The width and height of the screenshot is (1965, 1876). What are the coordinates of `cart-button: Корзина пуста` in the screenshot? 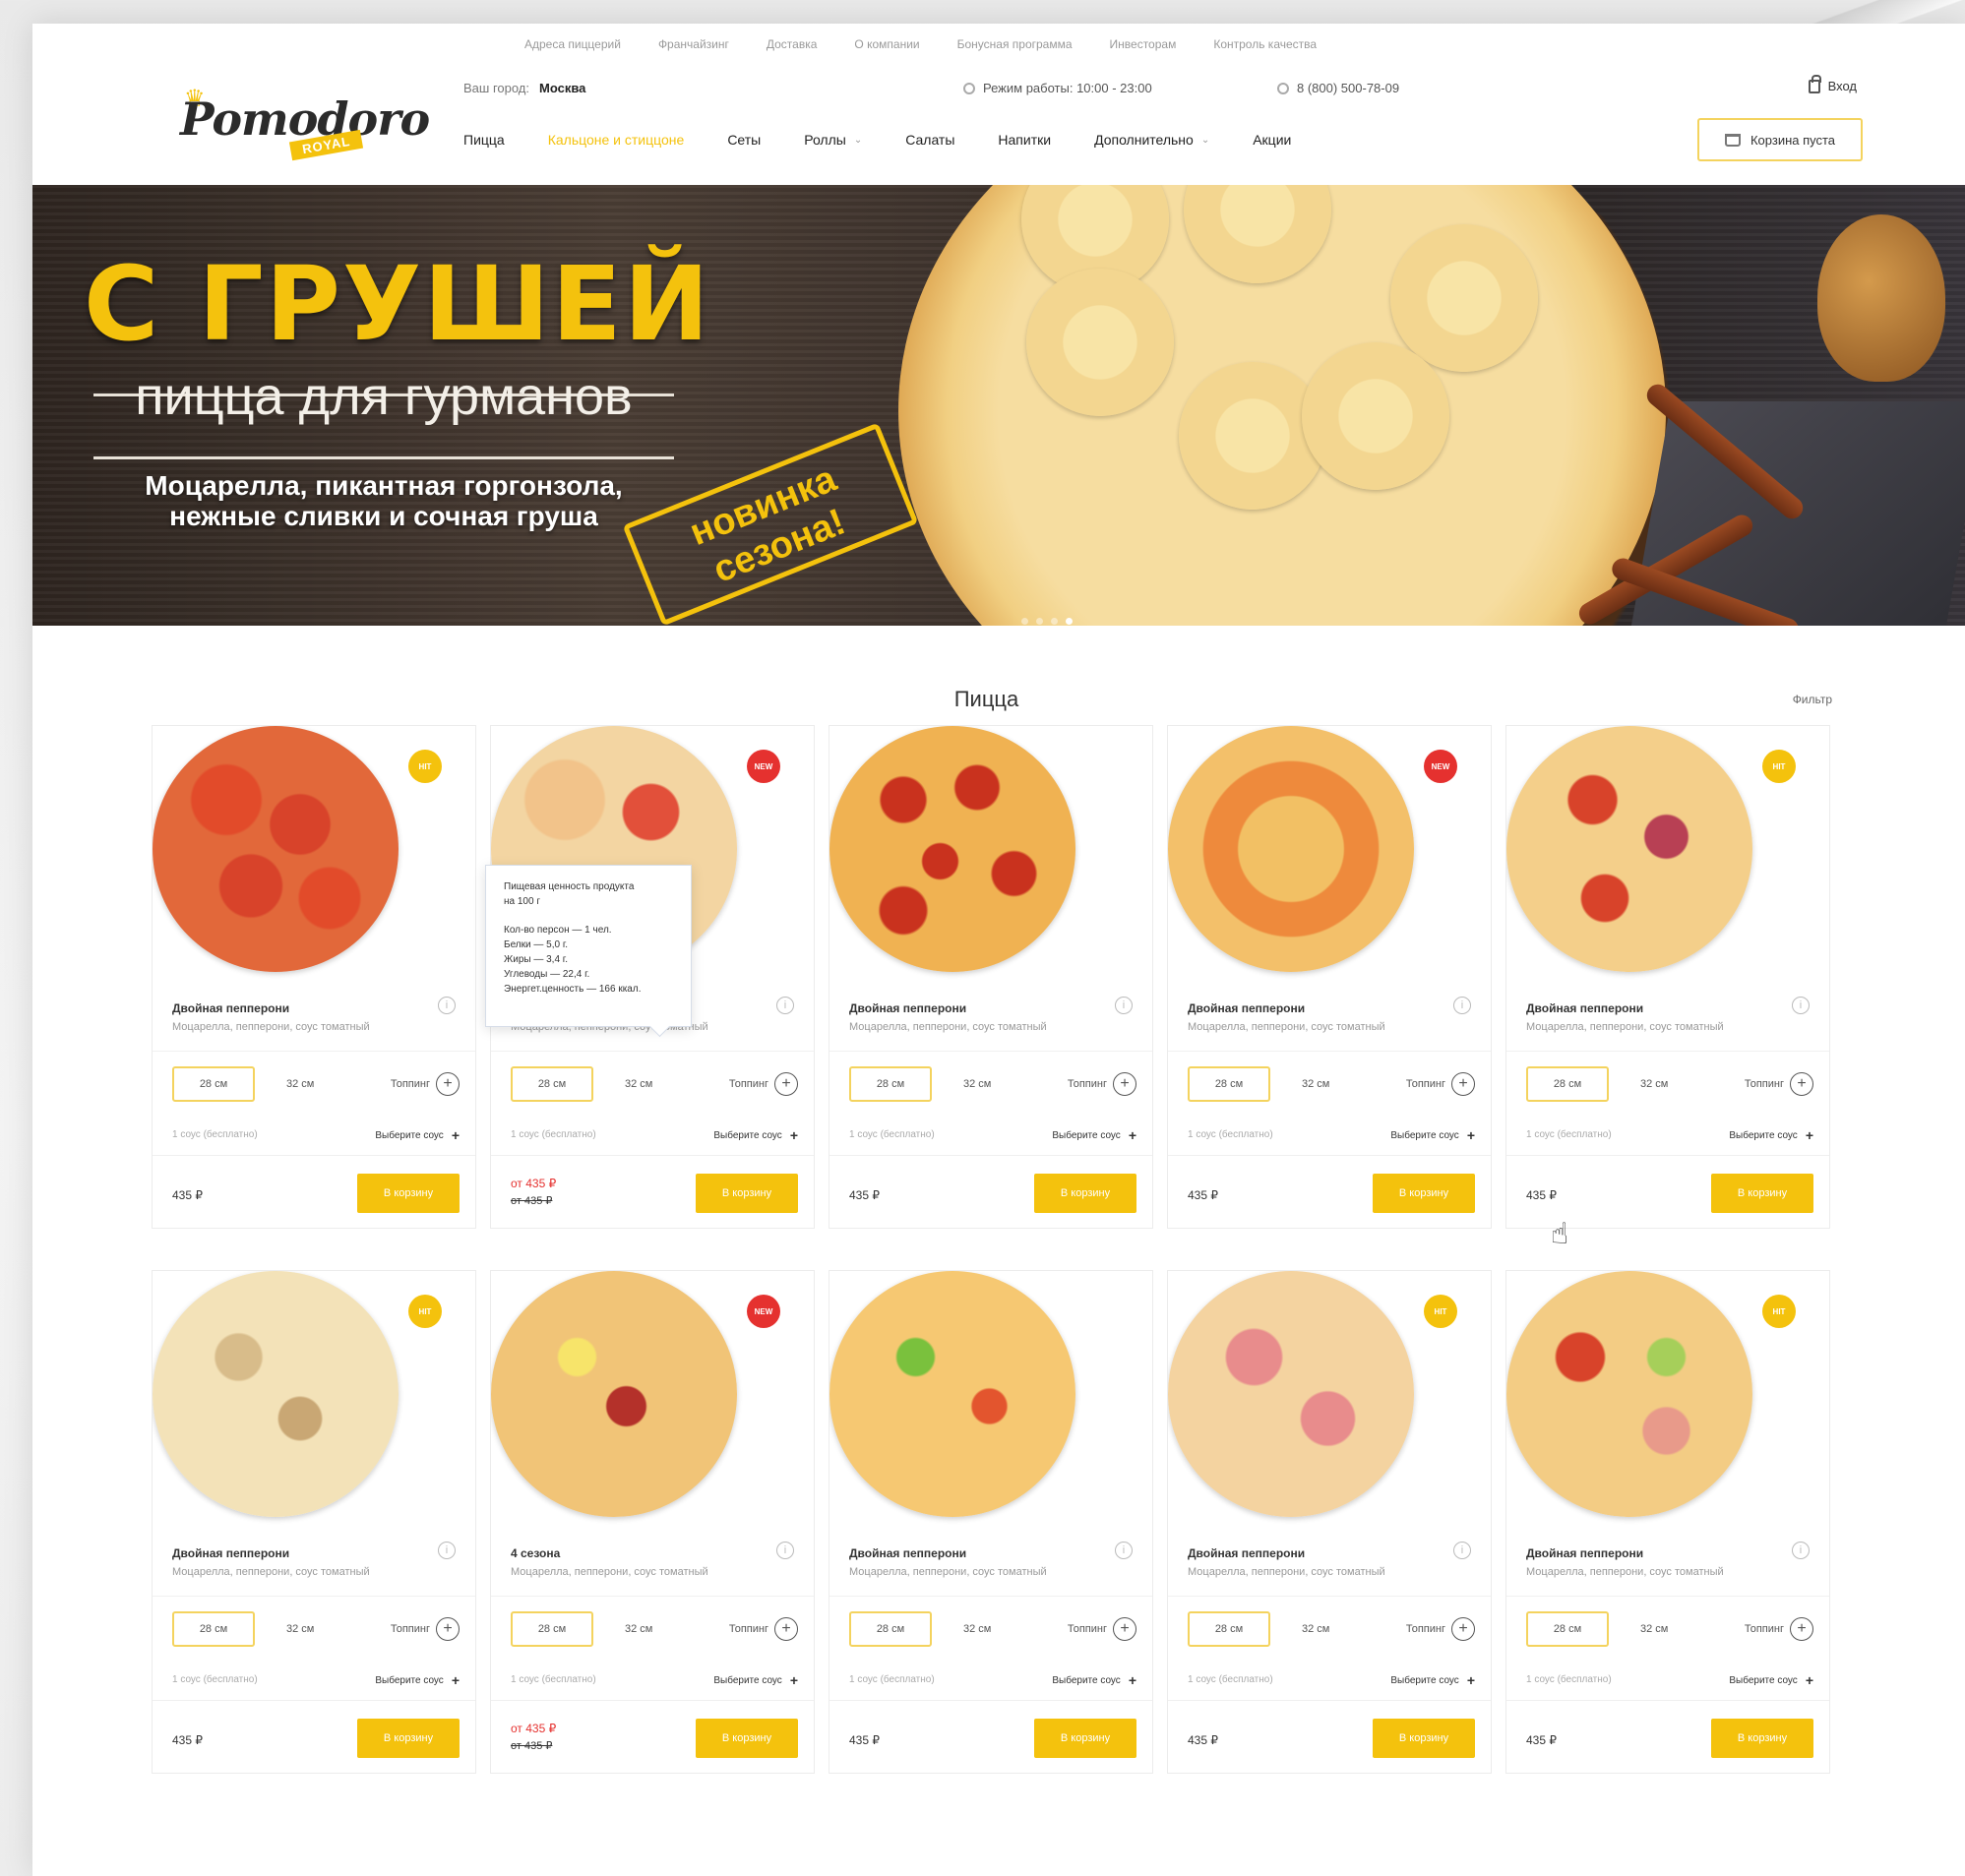 It's located at (1780, 139).